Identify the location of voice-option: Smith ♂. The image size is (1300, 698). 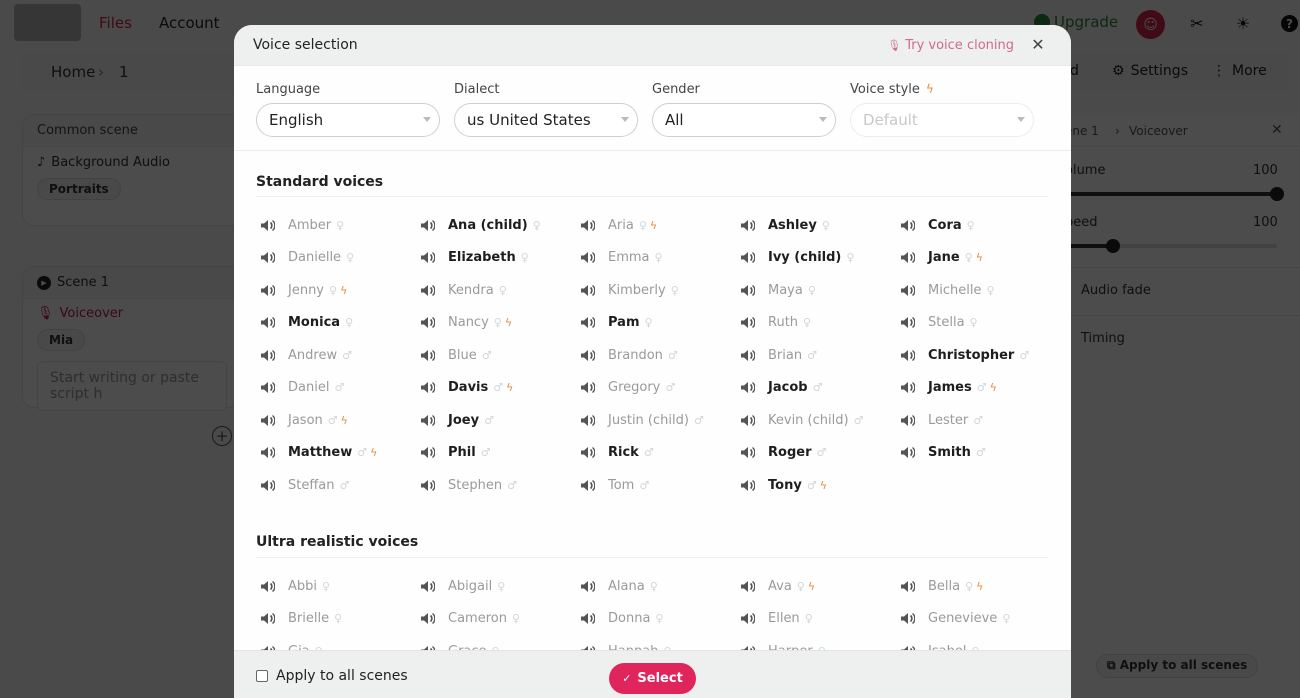
(943, 453).